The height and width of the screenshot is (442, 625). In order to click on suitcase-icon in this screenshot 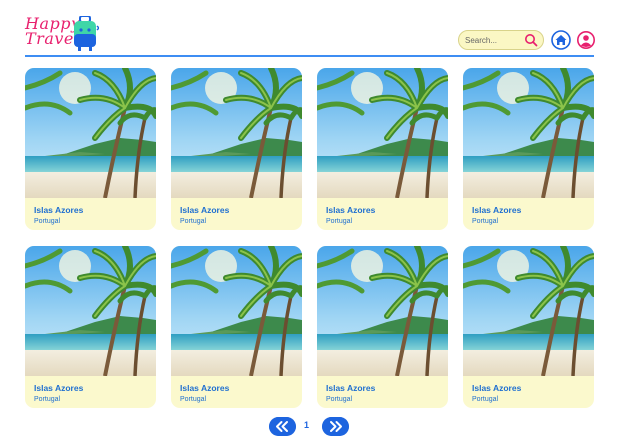, I will do `click(86, 33)`.